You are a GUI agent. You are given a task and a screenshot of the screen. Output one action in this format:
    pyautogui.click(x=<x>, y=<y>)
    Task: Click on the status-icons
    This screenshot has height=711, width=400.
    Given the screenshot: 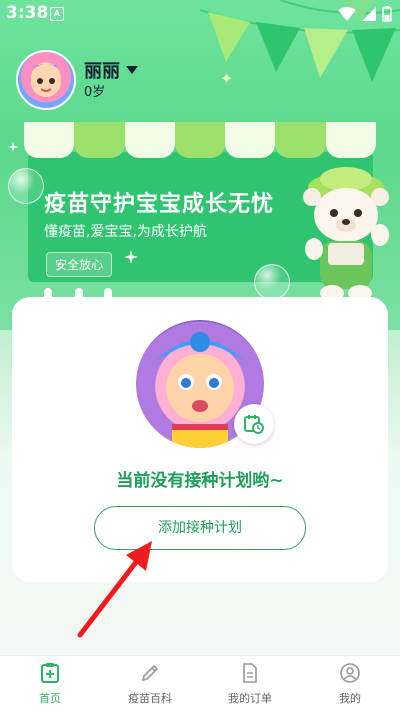 What is the action you would take?
    pyautogui.click(x=365, y=14)
    